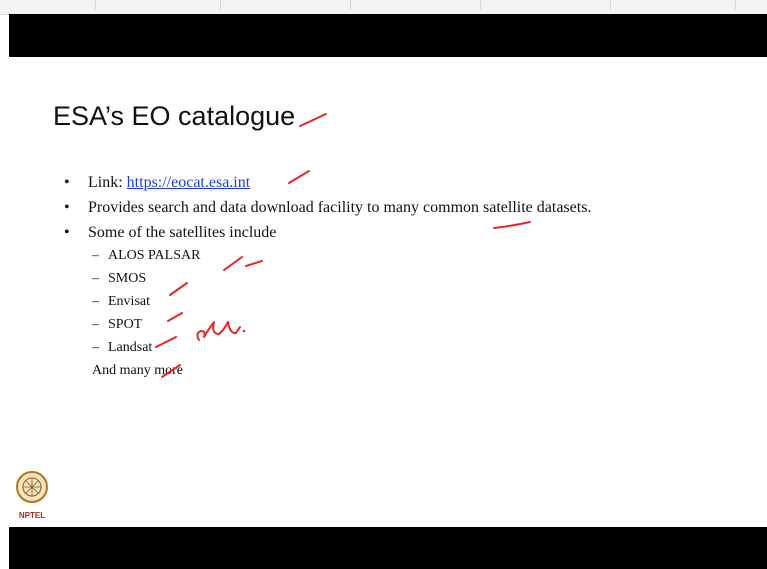 This screenshot has width=767, height=569. I want to click on satellite-item: – ALOS PALSAR, so click(339, 256).